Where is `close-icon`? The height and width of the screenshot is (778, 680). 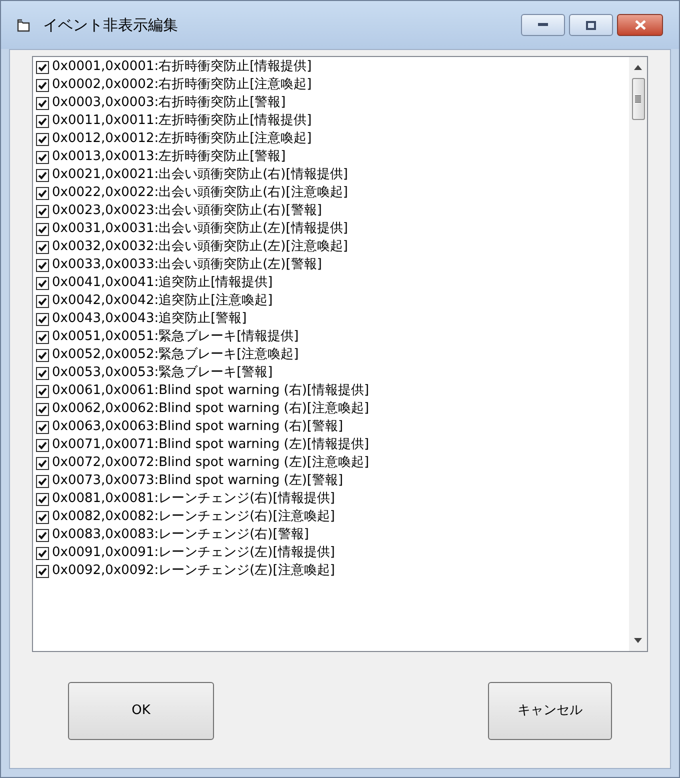 close-icon is located at coordinates (640, 25).